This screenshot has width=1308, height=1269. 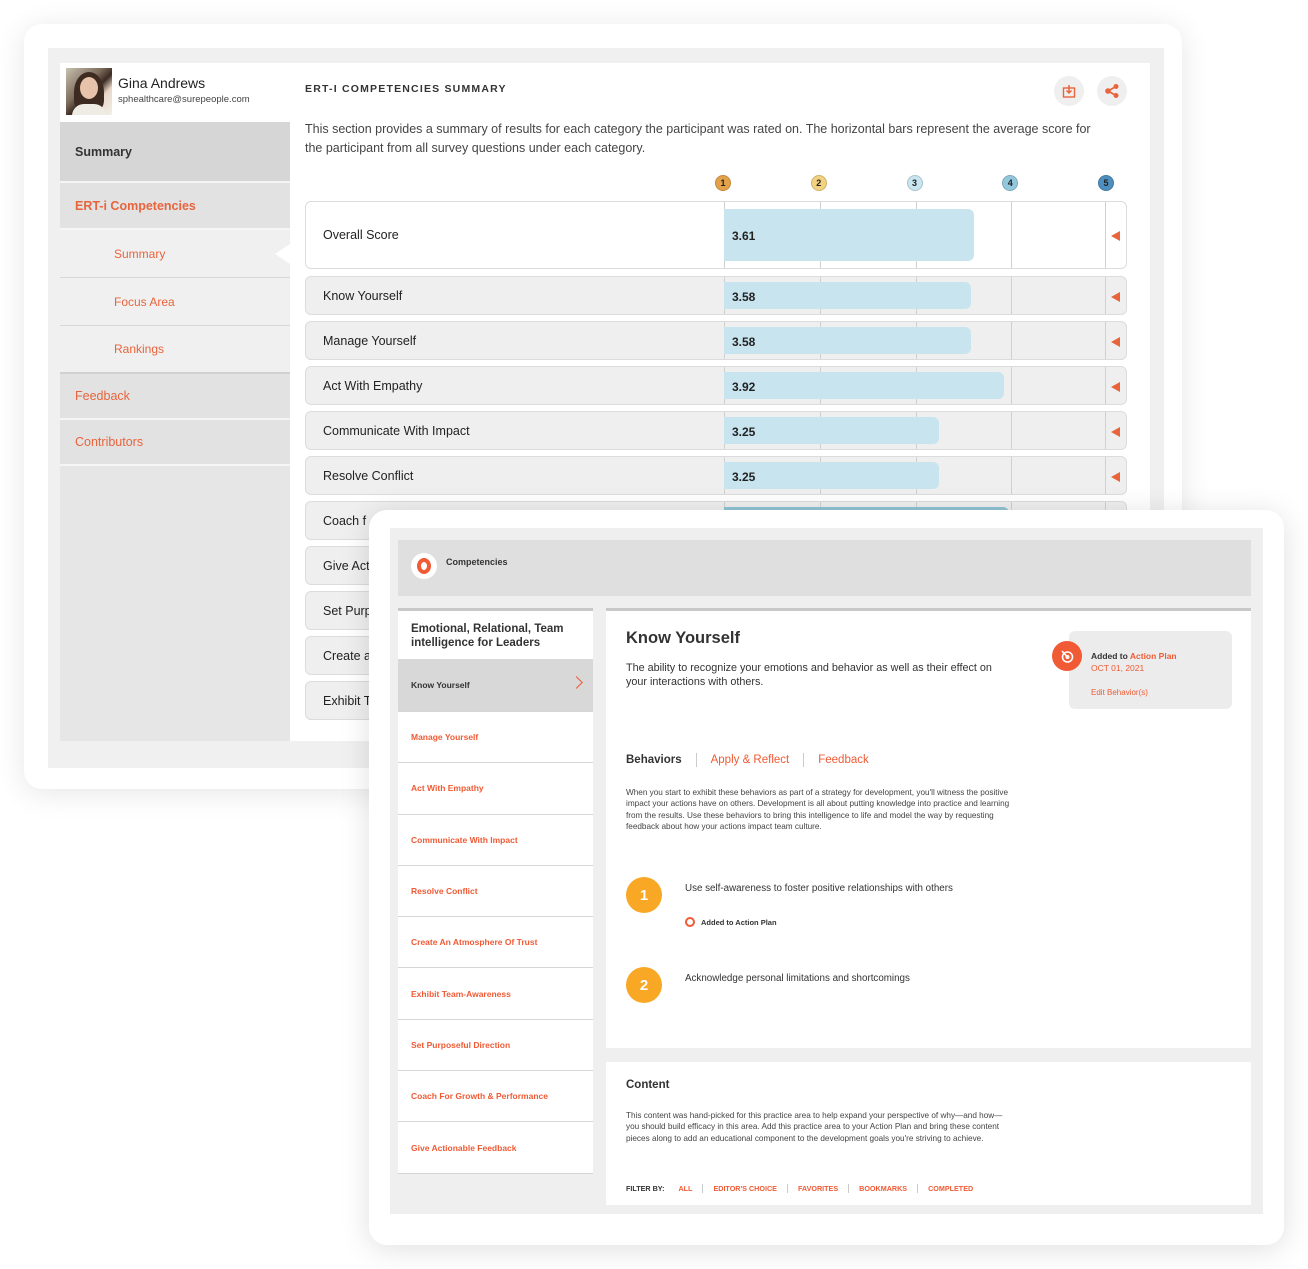 What do you see at coordinates (495, 1045) in the screenshot?
I see `competency-list-item: Set Purposeful Direction` at bounding box center [495, 1045].